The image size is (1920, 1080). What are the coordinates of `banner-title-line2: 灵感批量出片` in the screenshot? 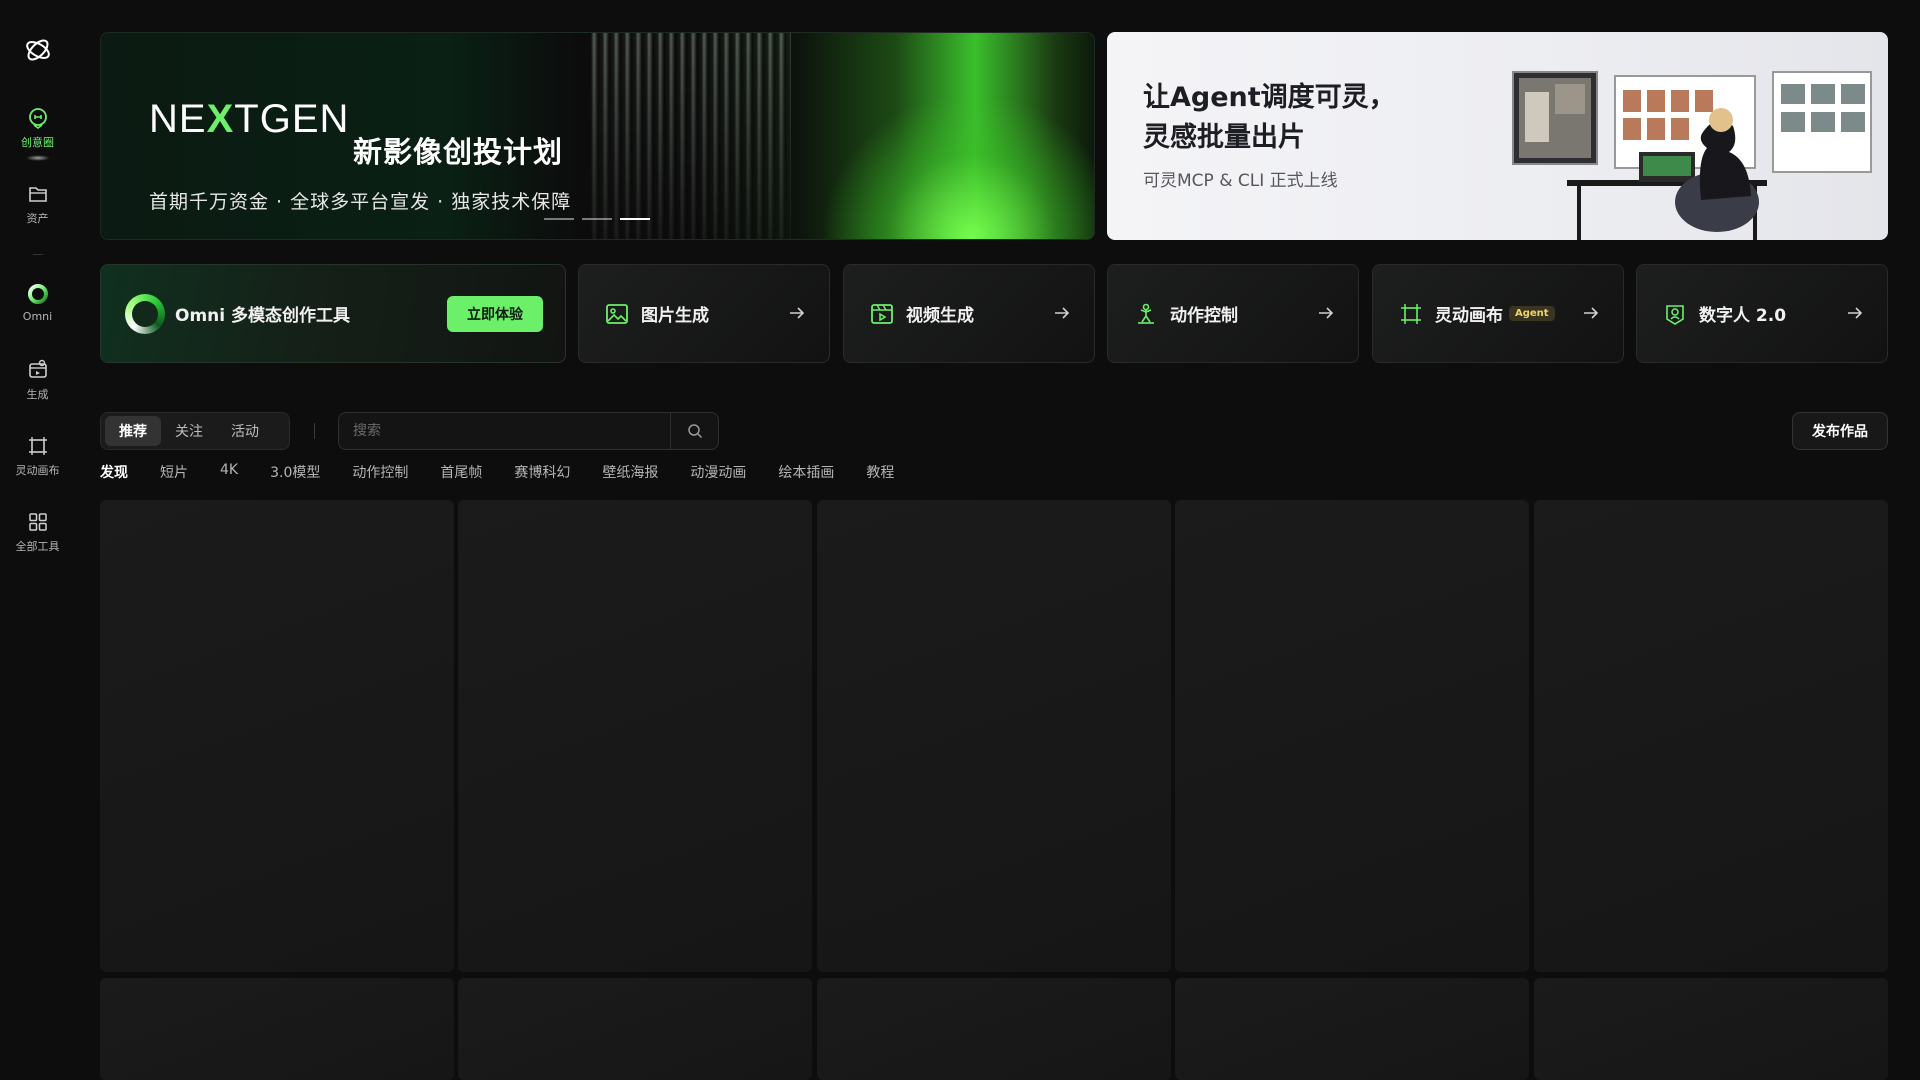 It's located at (1224, 137).